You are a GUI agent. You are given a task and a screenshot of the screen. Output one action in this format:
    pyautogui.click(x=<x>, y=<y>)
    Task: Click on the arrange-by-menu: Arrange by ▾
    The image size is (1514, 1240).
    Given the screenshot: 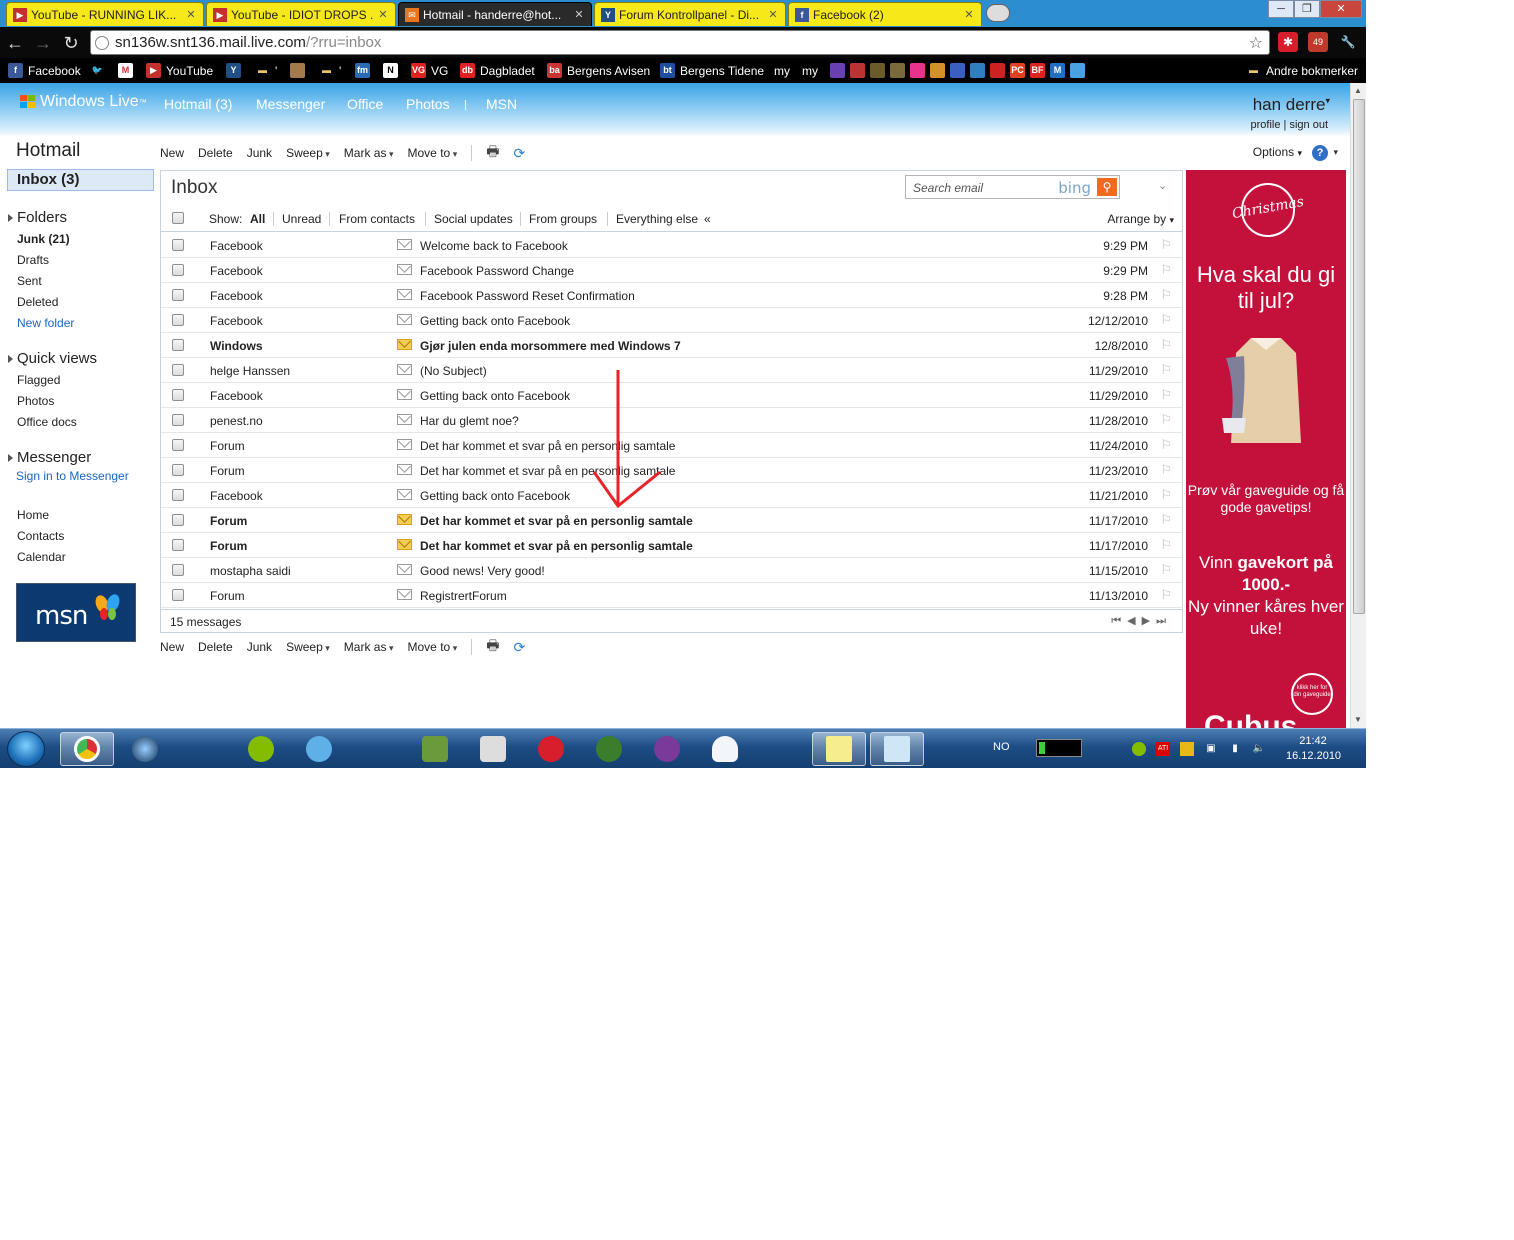 What is the action you would take?
    pyautogui.click(x=1140, y=219)
    